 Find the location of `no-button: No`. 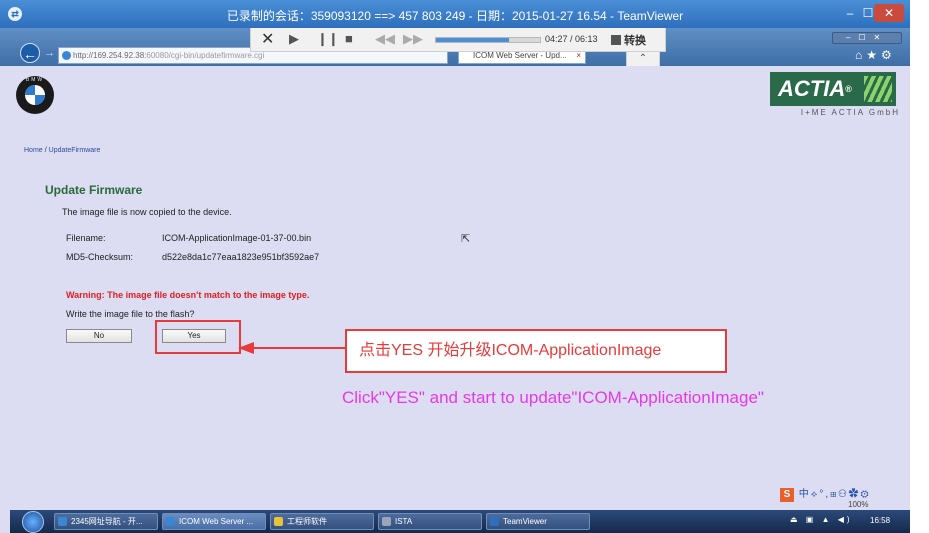

no-button: No is located at coordinates (99, 336).